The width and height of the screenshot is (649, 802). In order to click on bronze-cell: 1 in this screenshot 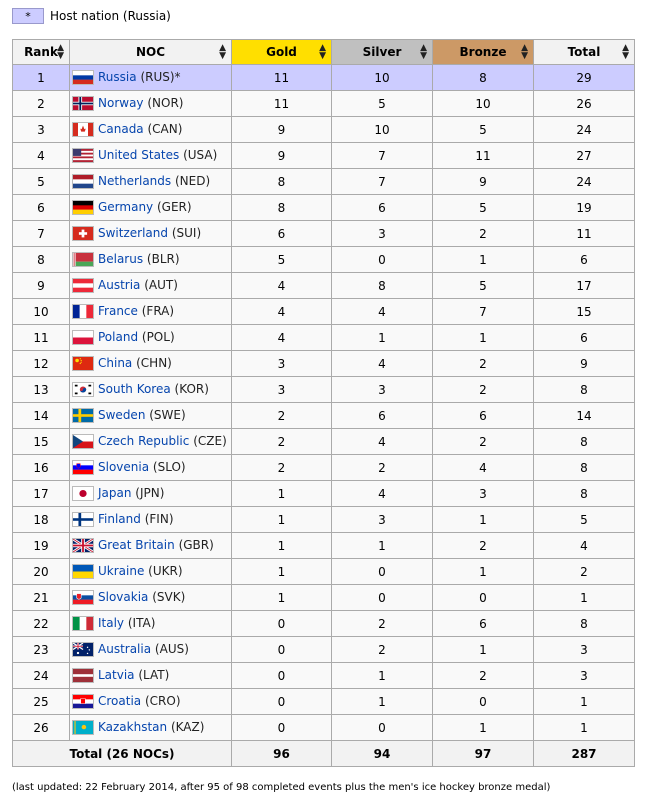, I will do `click(483, 571)`.